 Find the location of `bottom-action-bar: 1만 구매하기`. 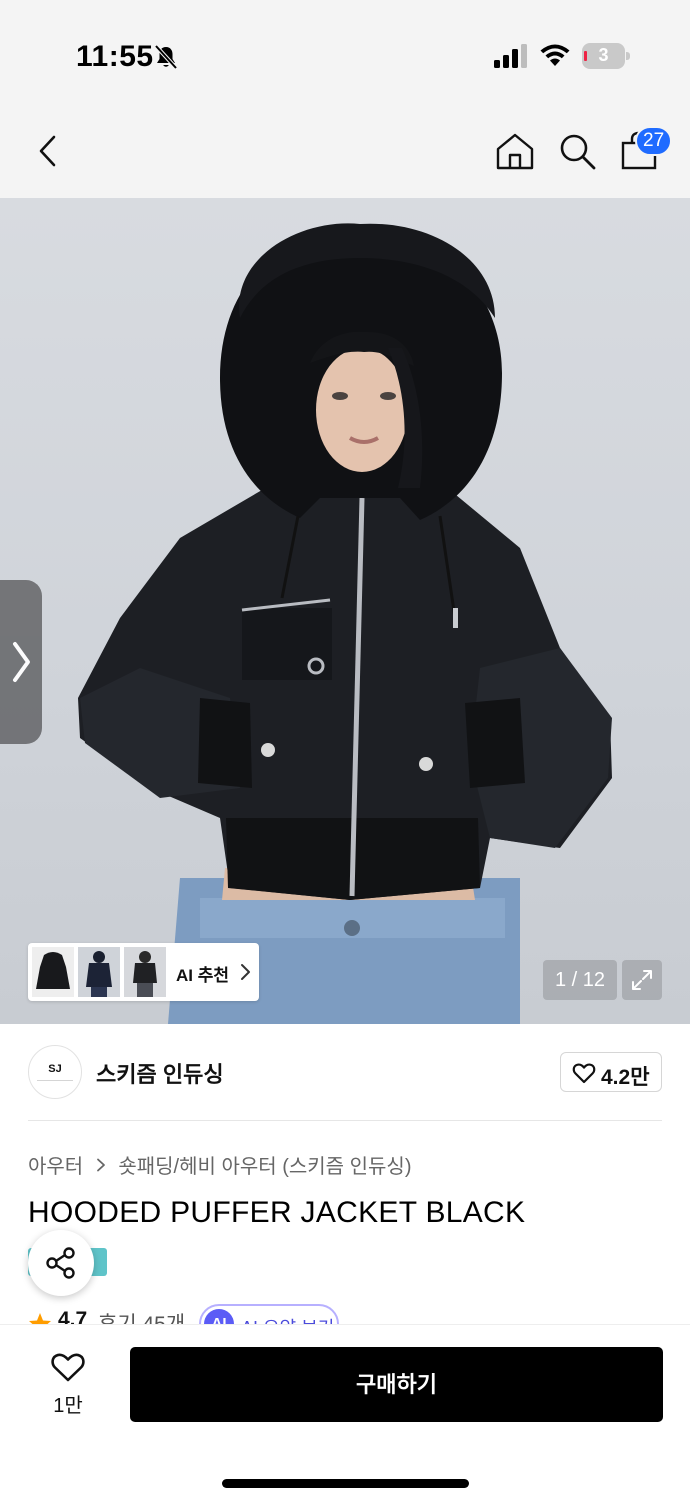

bottom-action-bar: 1만 구매하기 is located at coordinates (345, 1412).